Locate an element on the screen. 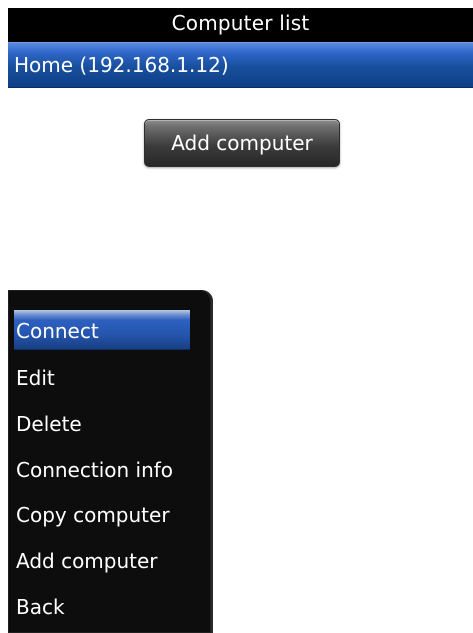  menu-item-connect: Connect is located at coordinates (102, 330).